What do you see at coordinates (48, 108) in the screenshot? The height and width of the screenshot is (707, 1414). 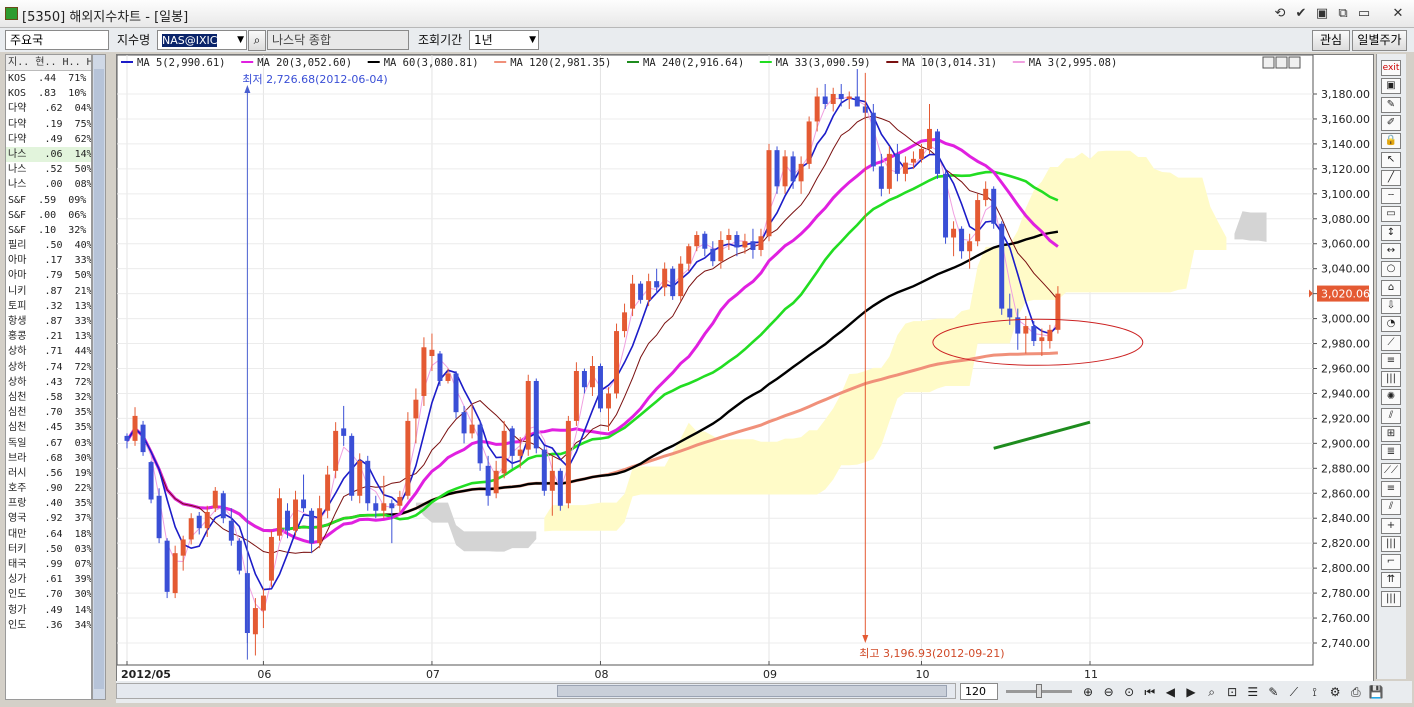 I see `list-item: 다약 .62 04%` at bounding box center [48, 108].